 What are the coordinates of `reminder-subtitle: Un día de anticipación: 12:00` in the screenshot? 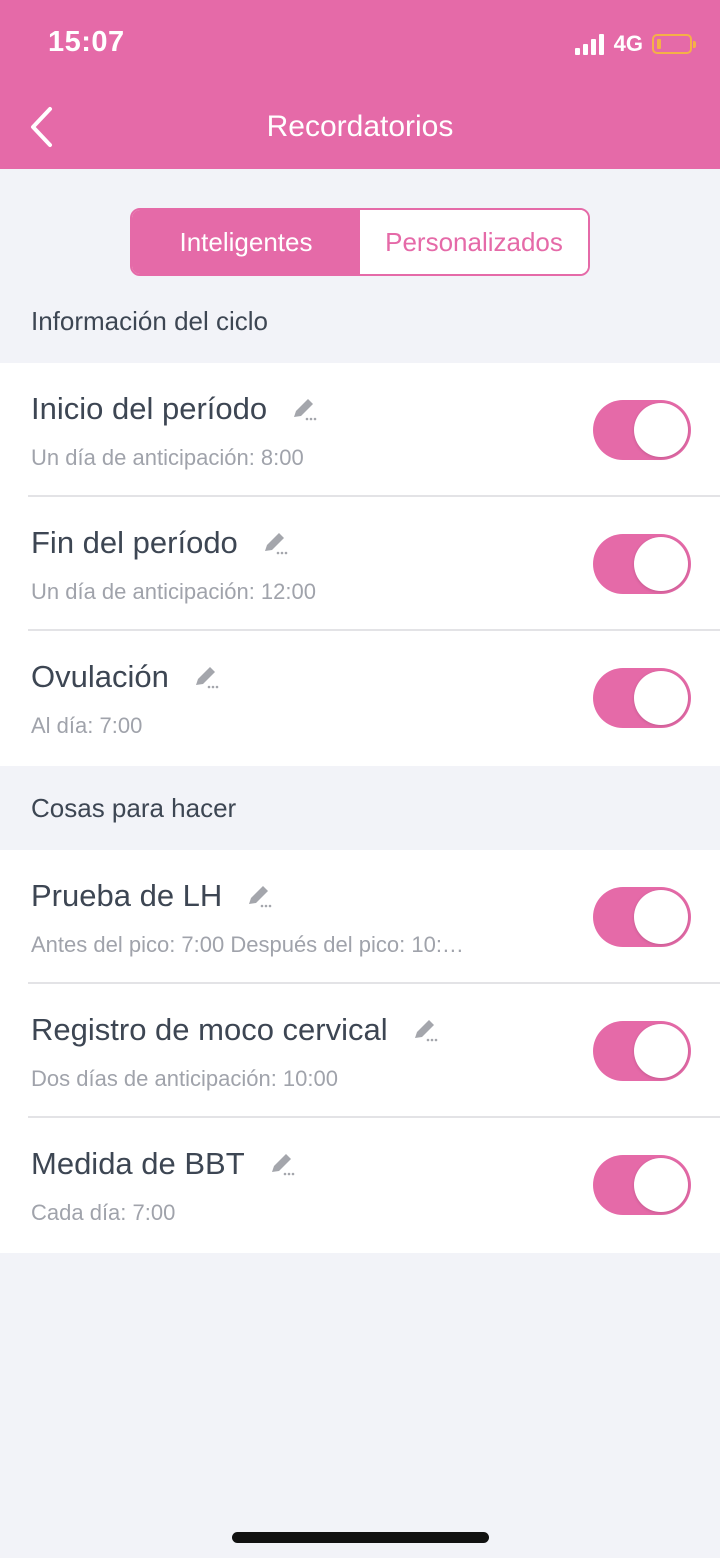 It's located at (173, 591).